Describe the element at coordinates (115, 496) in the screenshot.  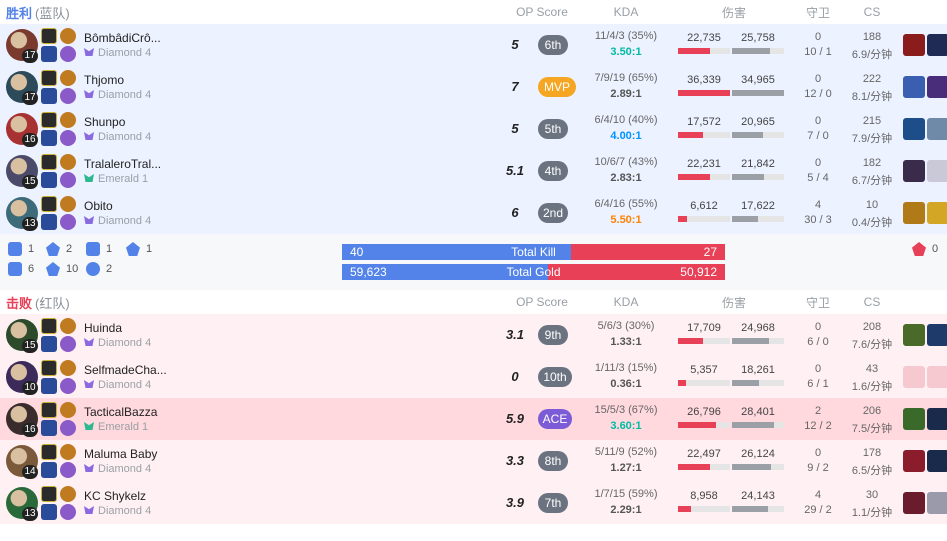
I see `player-name: KC Shykelz` at that location.